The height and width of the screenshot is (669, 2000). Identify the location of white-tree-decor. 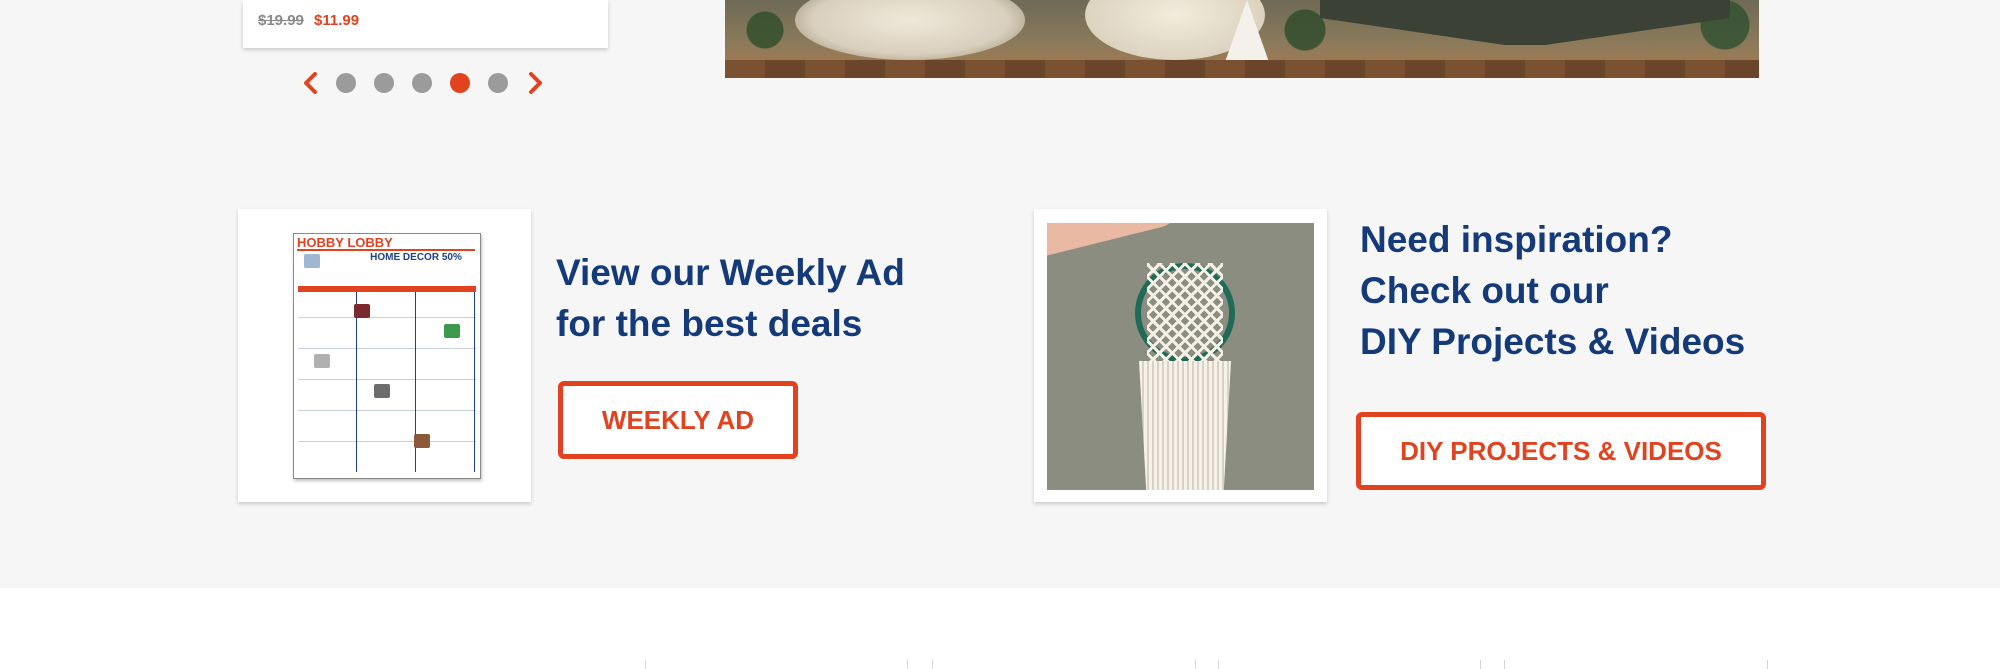
(1247, 31).